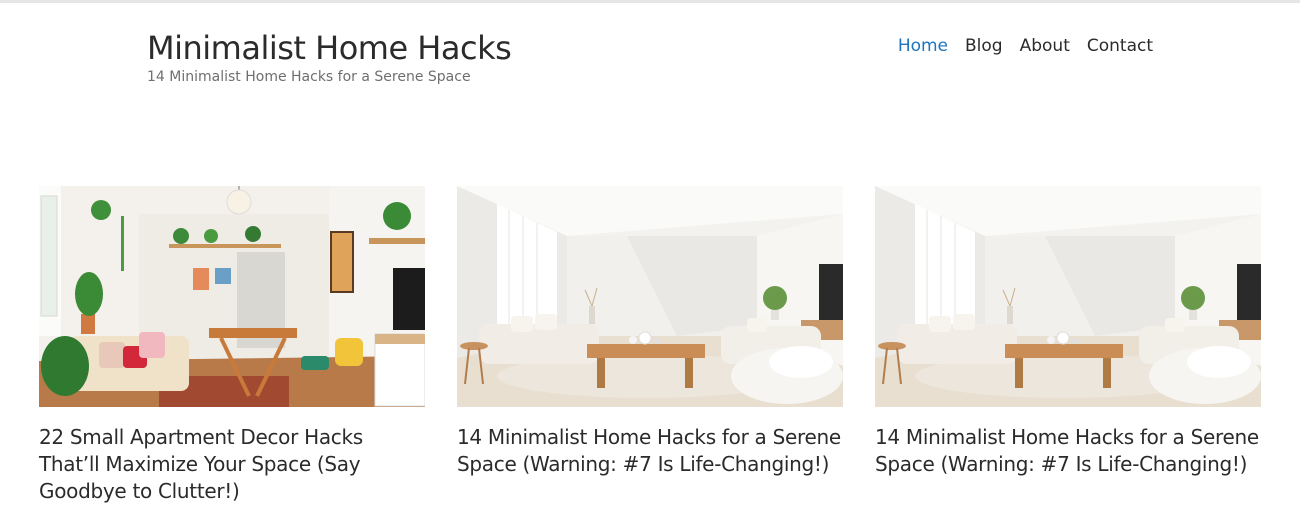 The height and width of the screenshot is (512, 1300). I want to click on nav-item-contact: Contact, so click(1120, 46).